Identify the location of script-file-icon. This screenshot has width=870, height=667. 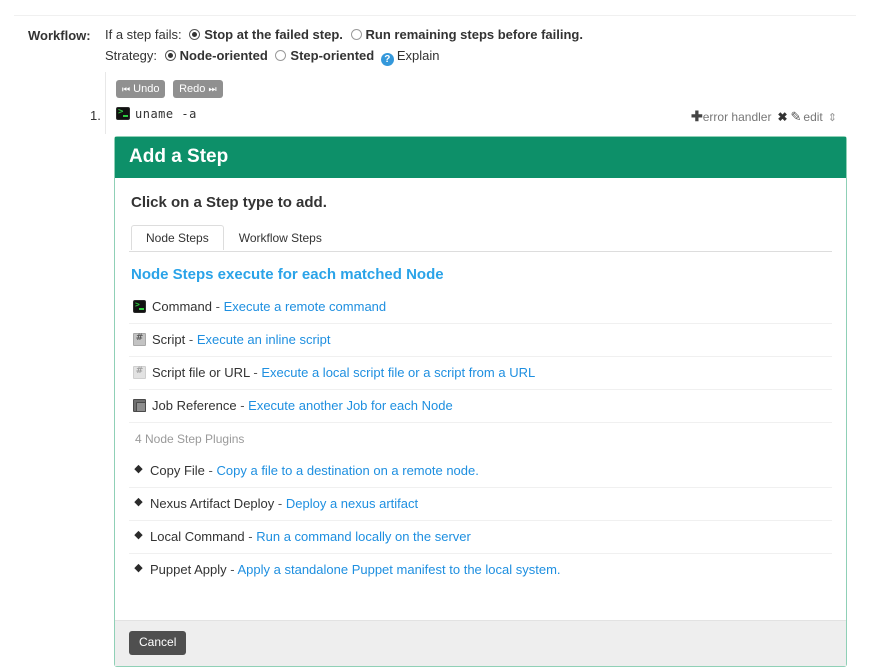
(139, 372).